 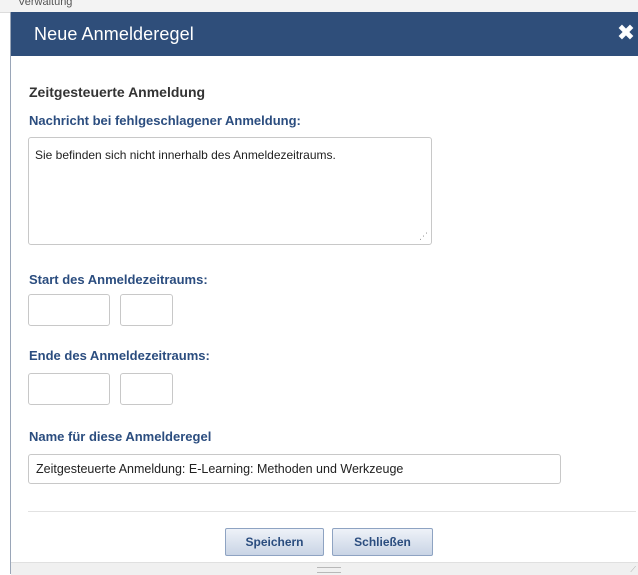 I want to click on end-time-input, so click(x=146, y=389).